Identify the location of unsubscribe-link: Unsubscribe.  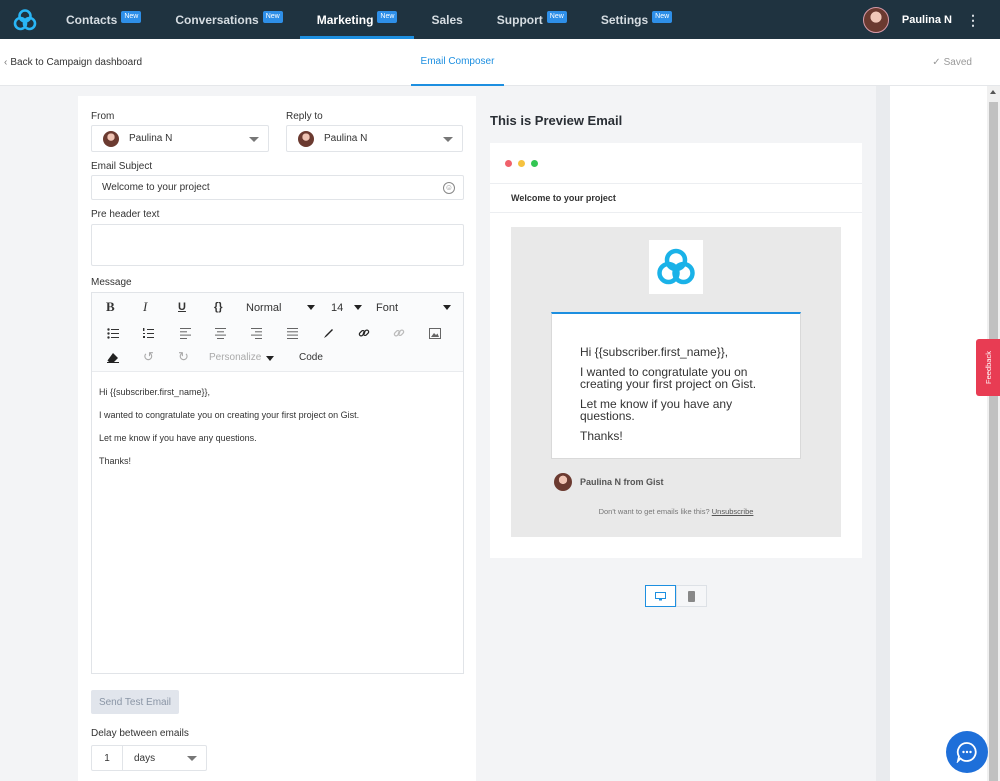
(733, 511).